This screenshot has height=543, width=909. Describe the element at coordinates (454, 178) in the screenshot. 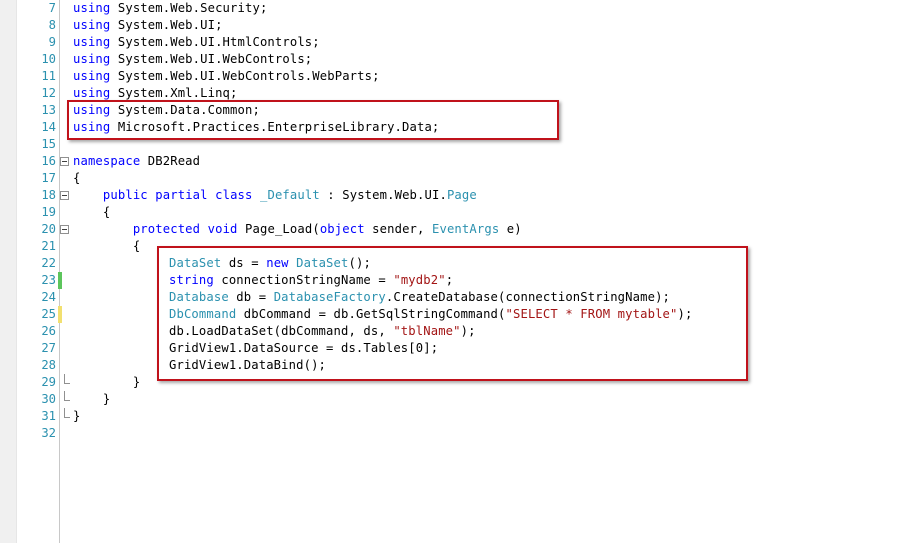

I see `code-line: 17 {` at that location.